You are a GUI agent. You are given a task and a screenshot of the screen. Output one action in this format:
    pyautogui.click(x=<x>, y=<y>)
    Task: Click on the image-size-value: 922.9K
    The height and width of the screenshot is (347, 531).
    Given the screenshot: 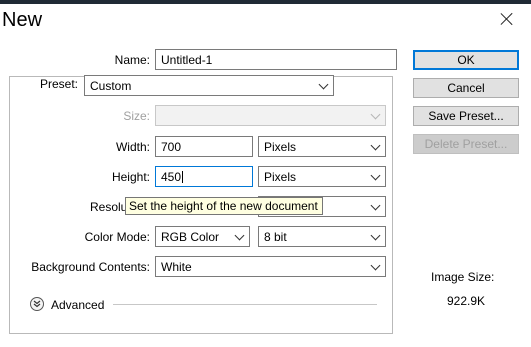 What is the action you would take?
    pyautogui.click(x=466, y=301)
    